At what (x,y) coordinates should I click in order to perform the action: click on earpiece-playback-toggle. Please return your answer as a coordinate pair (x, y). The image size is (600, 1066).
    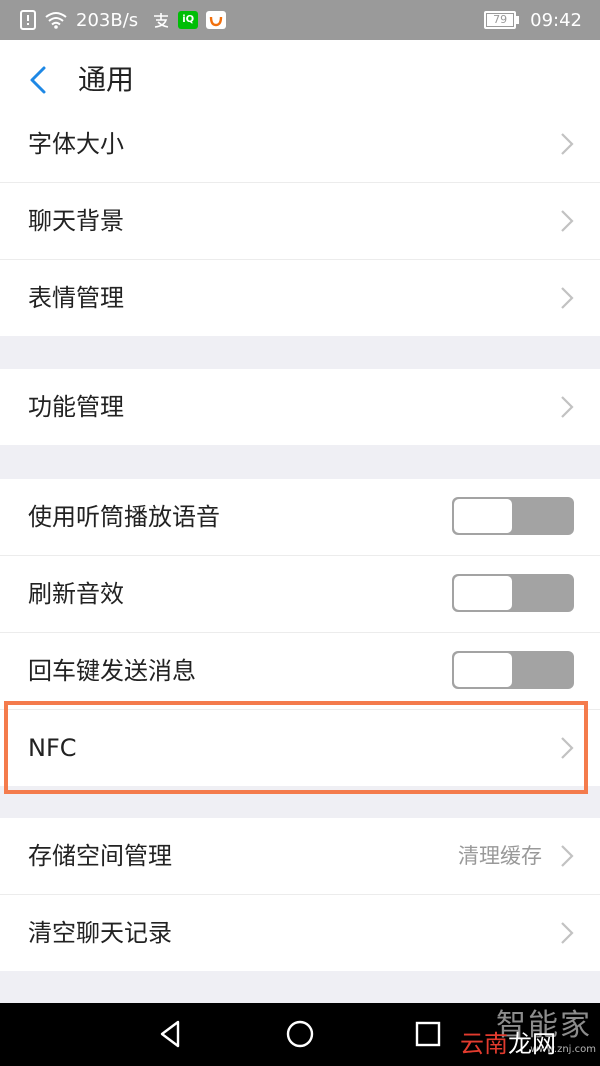
    Looking at the image, I should click on (513, 516).